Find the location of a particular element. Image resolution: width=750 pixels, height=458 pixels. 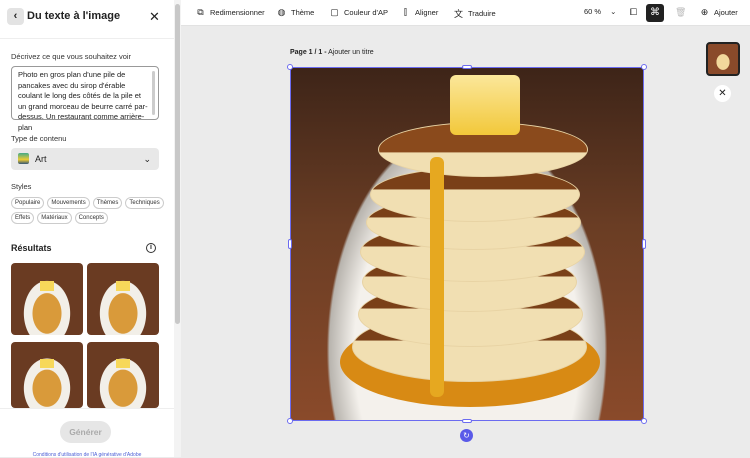

add-button: ⊕ Ajouter is located at coordinates (718, 12).